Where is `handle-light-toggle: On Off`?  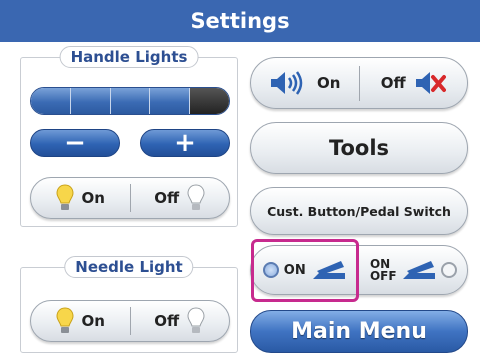
handle-light-toggle: On Off is located at coordinates (130, 198).